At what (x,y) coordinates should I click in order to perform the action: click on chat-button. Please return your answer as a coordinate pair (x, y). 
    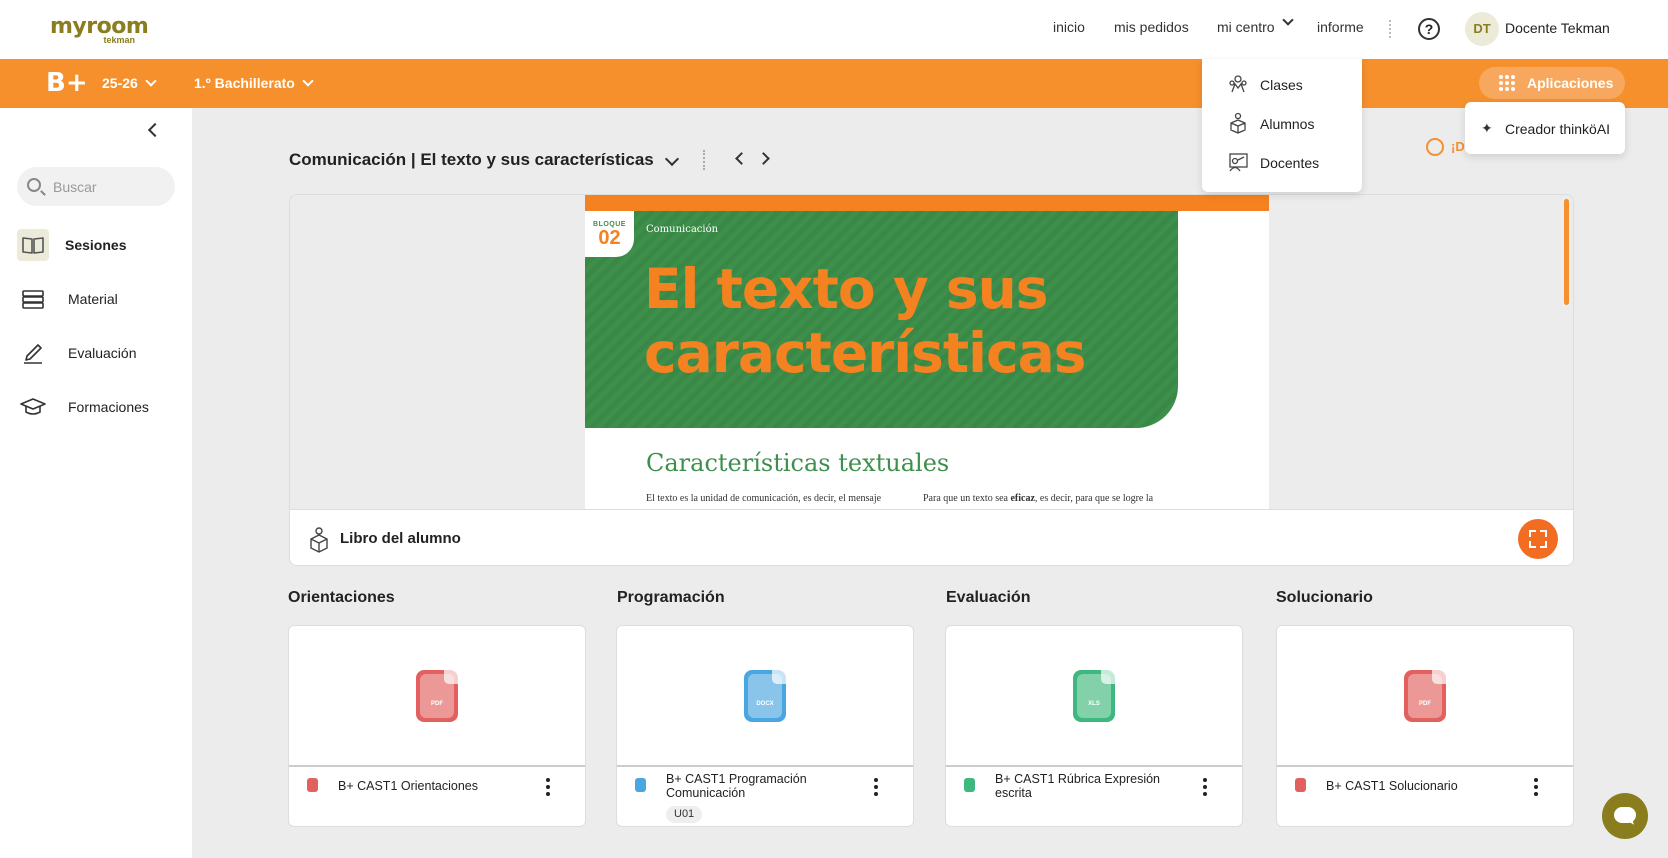
    Looking at the image, I should click on (1625, 816).